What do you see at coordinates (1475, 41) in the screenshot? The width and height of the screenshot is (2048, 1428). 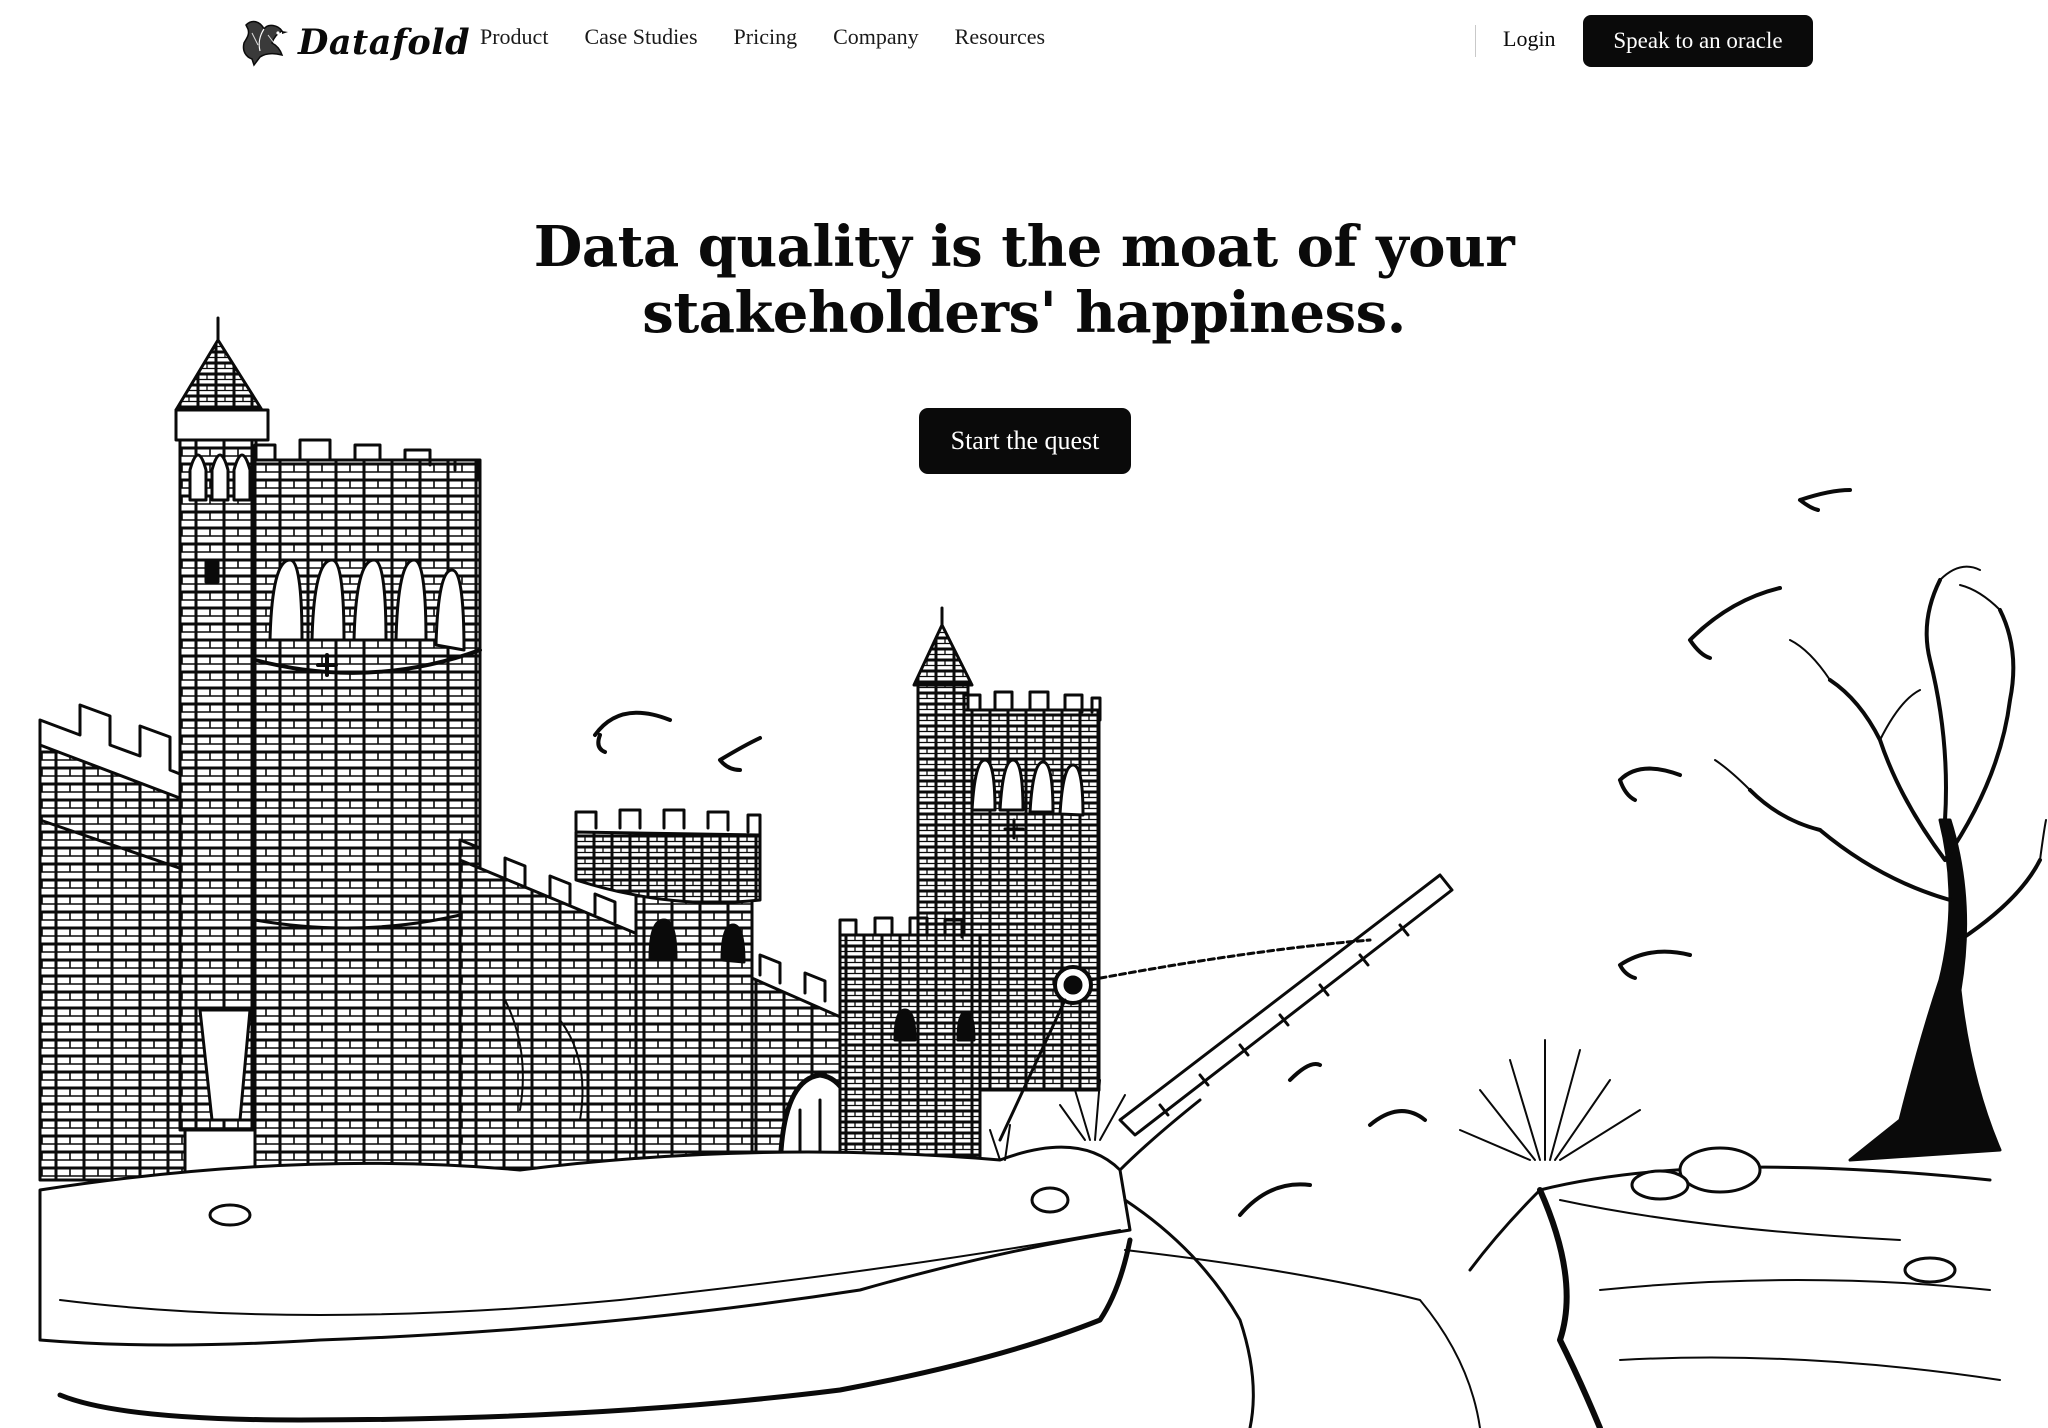 I see `nav-divider` at bounding box center [1475, 41].